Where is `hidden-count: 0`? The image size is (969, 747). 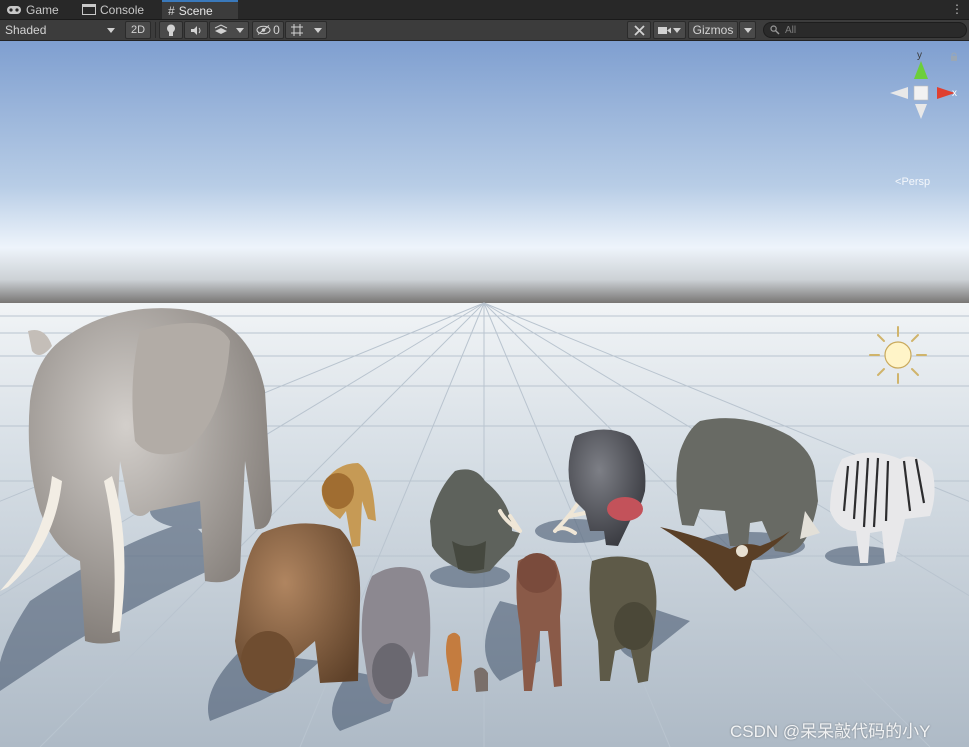 hidden-count: 0 is located at coordinates (276, 30).